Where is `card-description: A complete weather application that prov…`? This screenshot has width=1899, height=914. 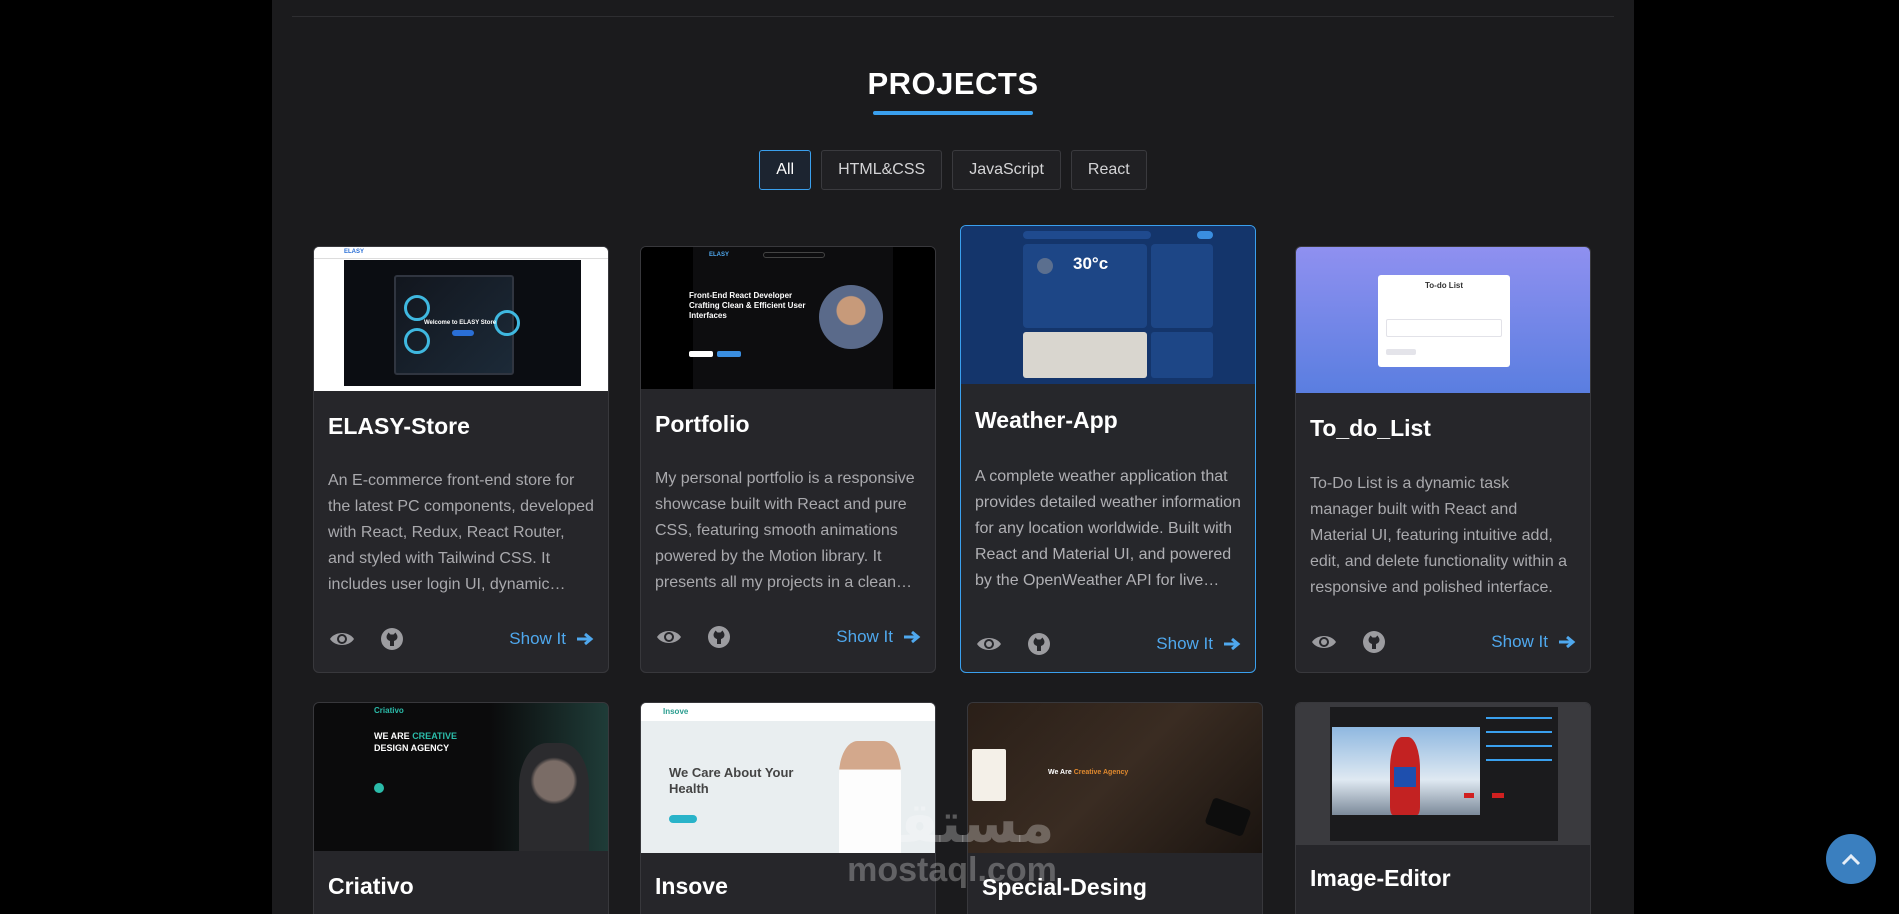 card-description: A complete weather application that prov… is located at coordinates (1108, 528).